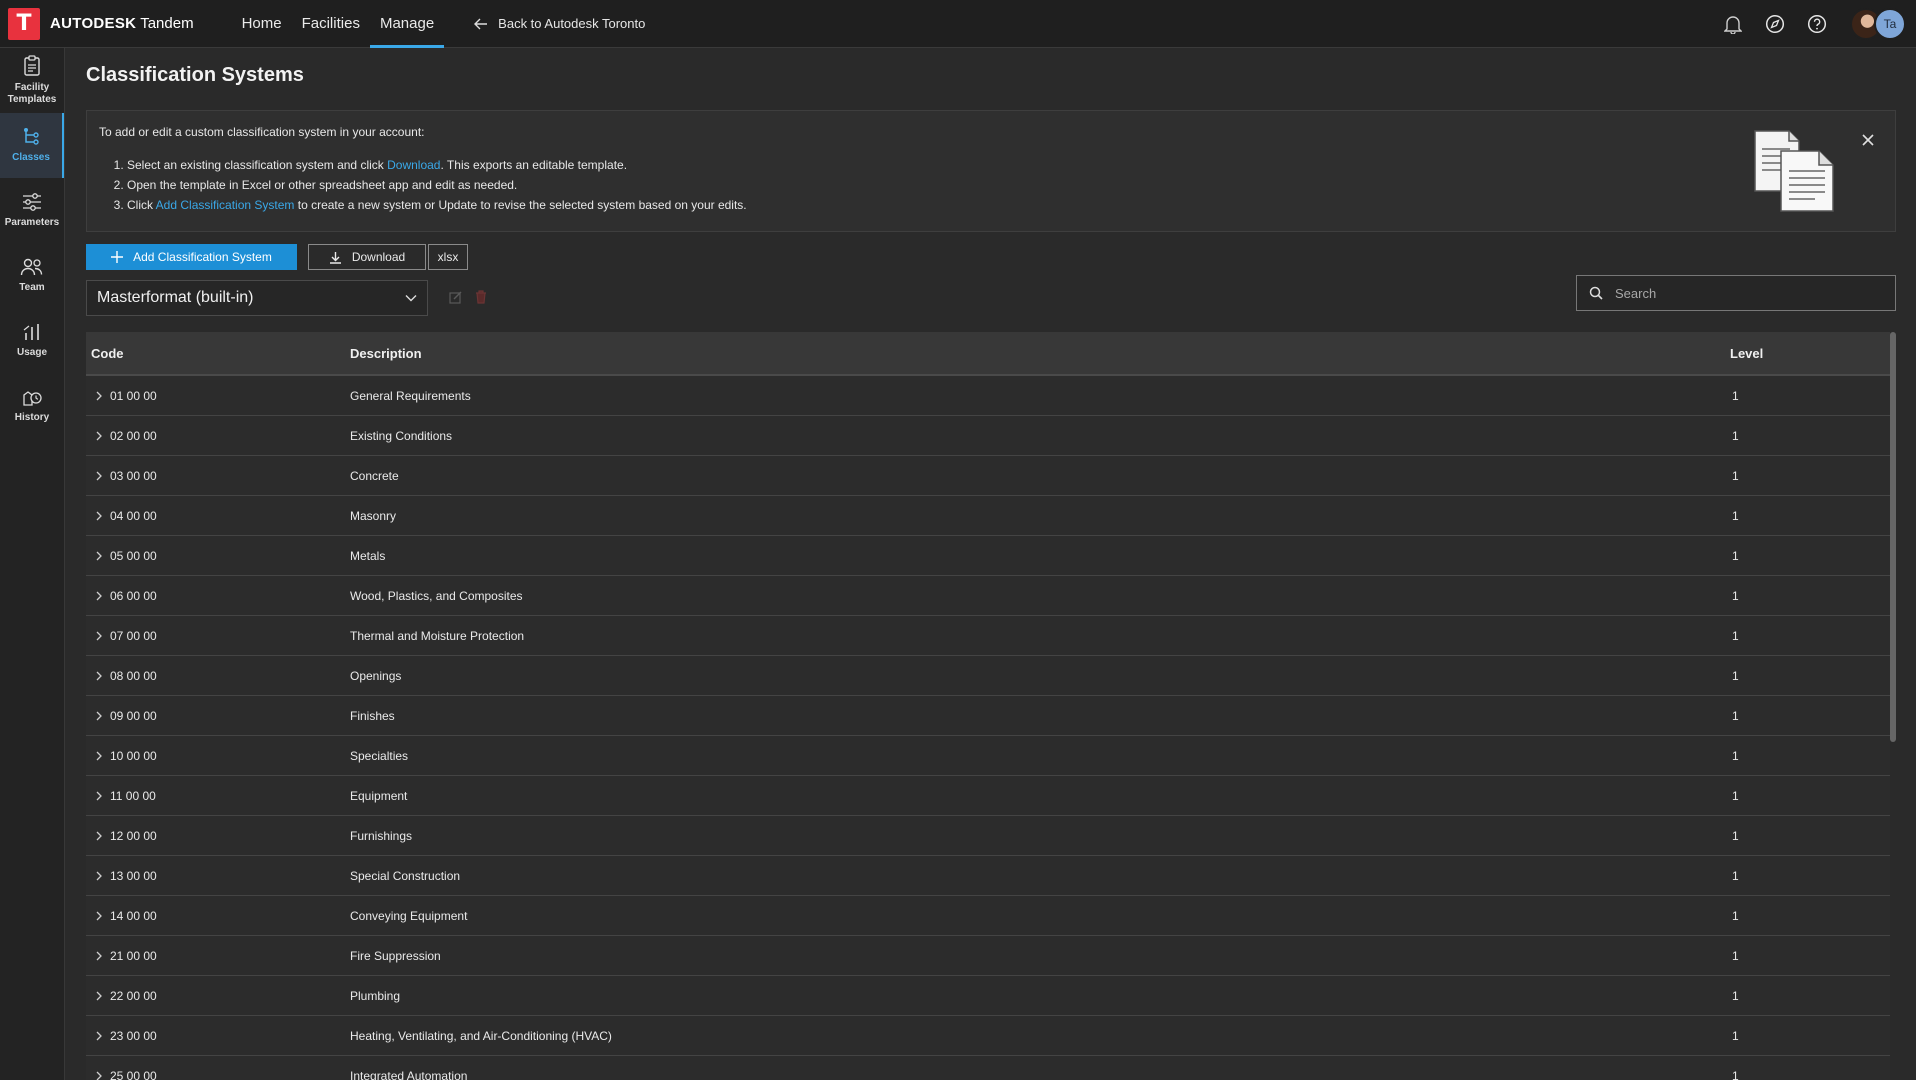  I want to click on add-classification-system-button: Add Classification System, so click(191, 257).